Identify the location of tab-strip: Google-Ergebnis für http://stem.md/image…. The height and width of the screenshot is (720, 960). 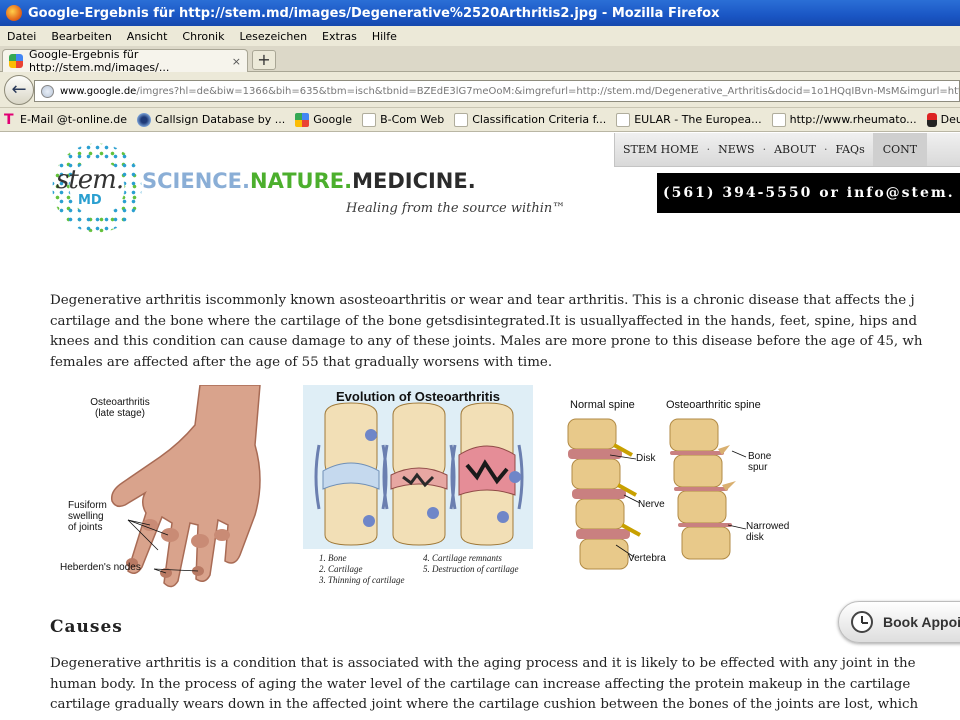
(480, 60).